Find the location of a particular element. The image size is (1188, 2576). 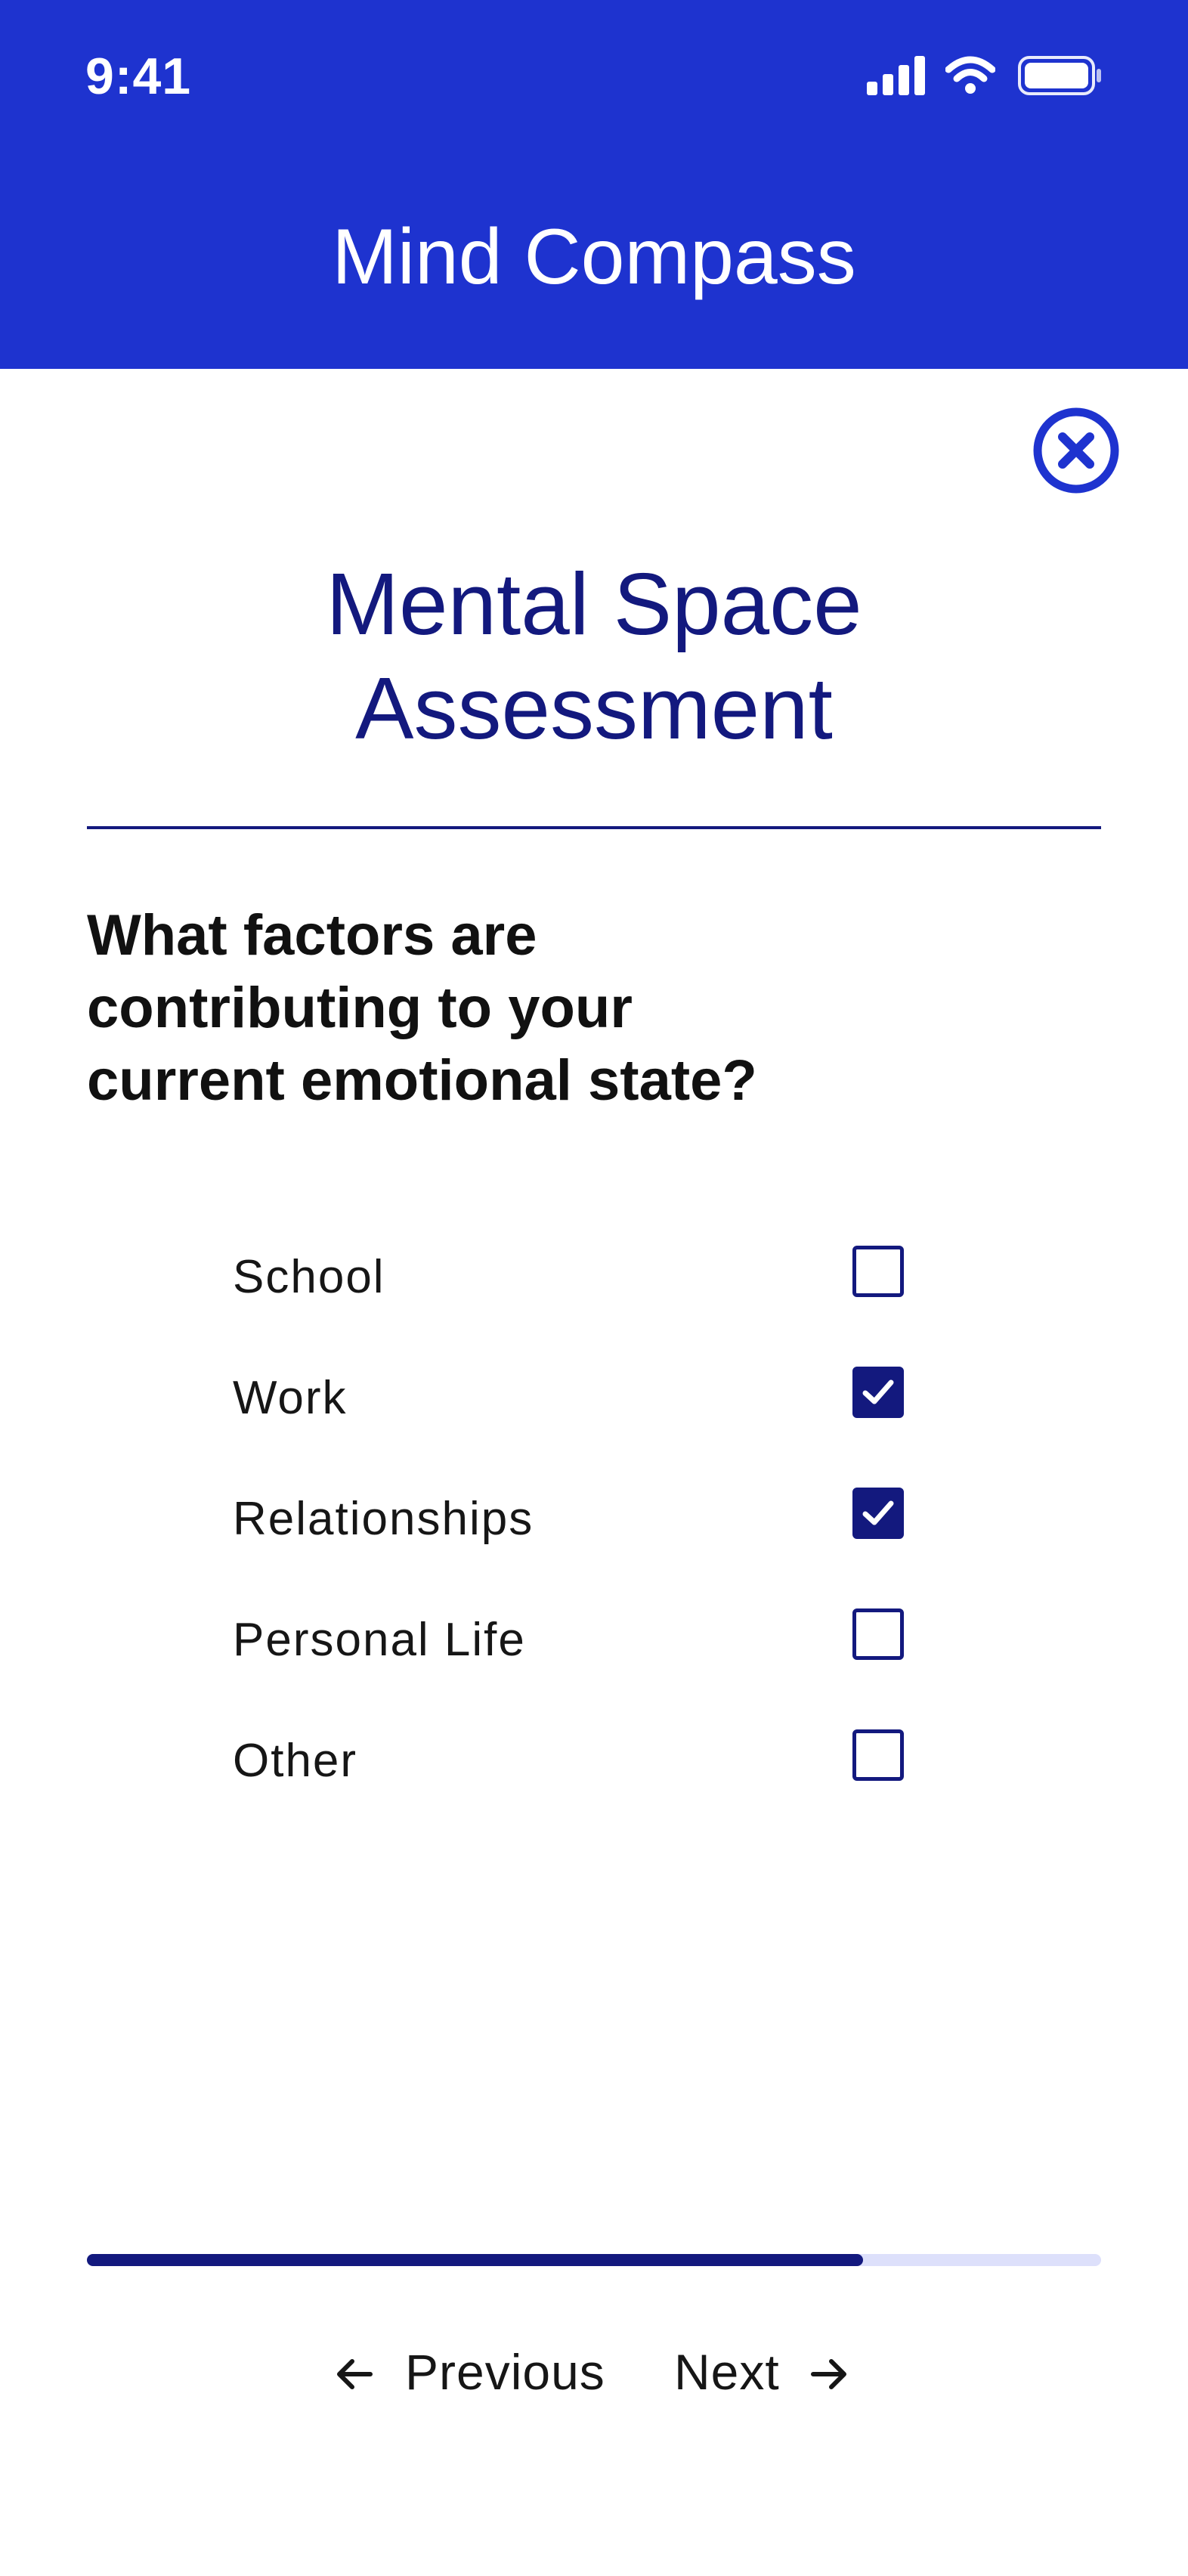

divider is located at coordinates (594, 828).